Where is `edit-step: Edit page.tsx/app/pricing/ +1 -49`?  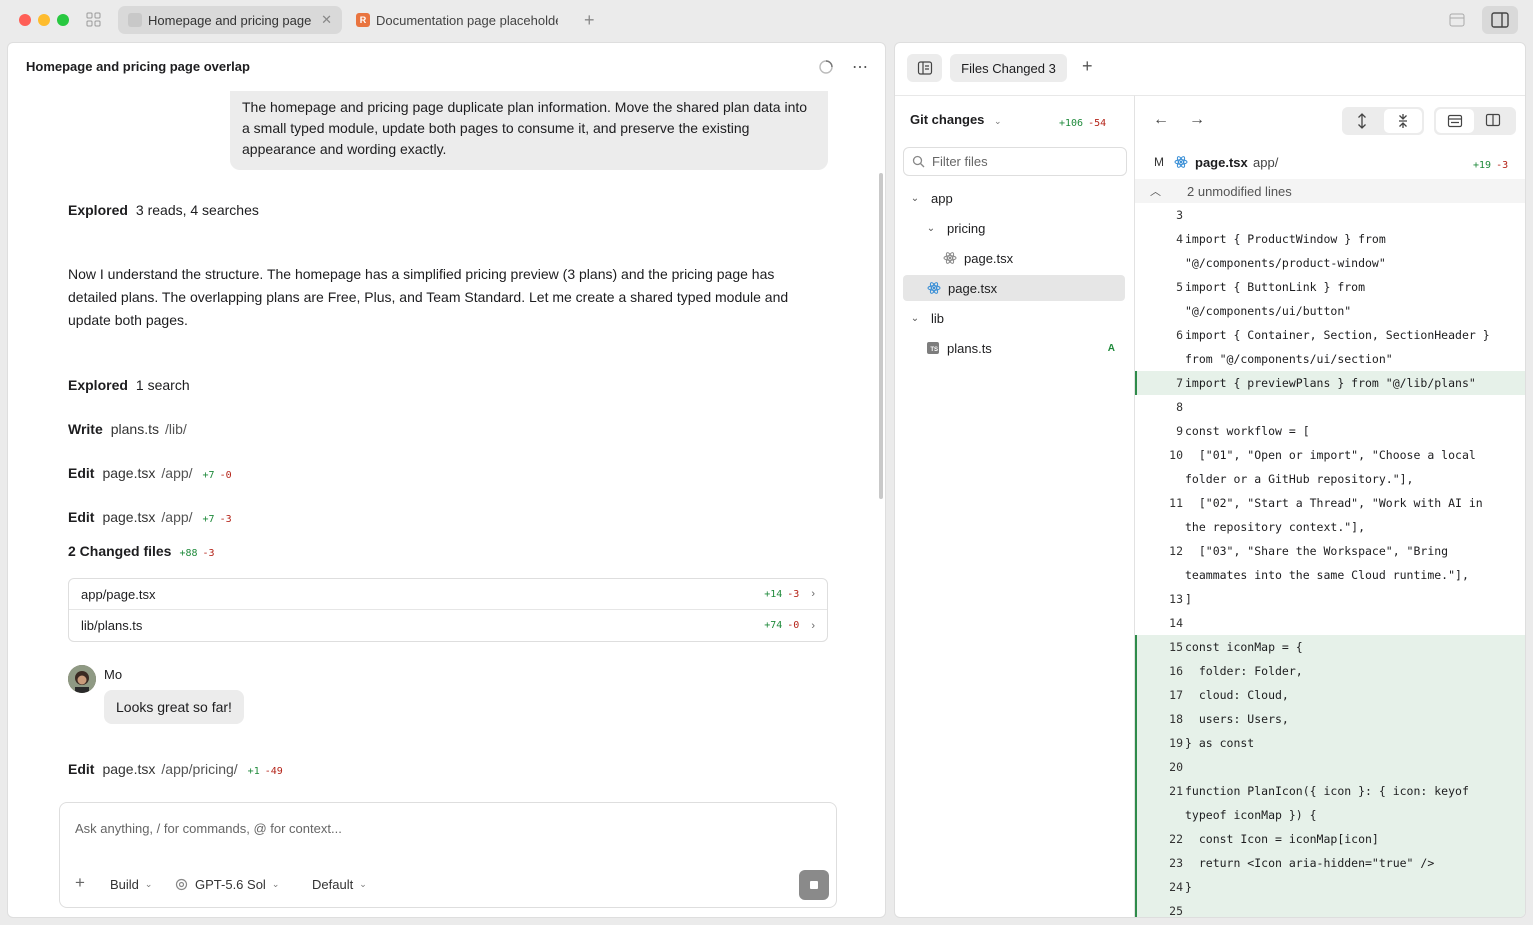 edit-step: Edit page.tsx/app/pricing/ +1 -49 is located at coordinates (175, 769).